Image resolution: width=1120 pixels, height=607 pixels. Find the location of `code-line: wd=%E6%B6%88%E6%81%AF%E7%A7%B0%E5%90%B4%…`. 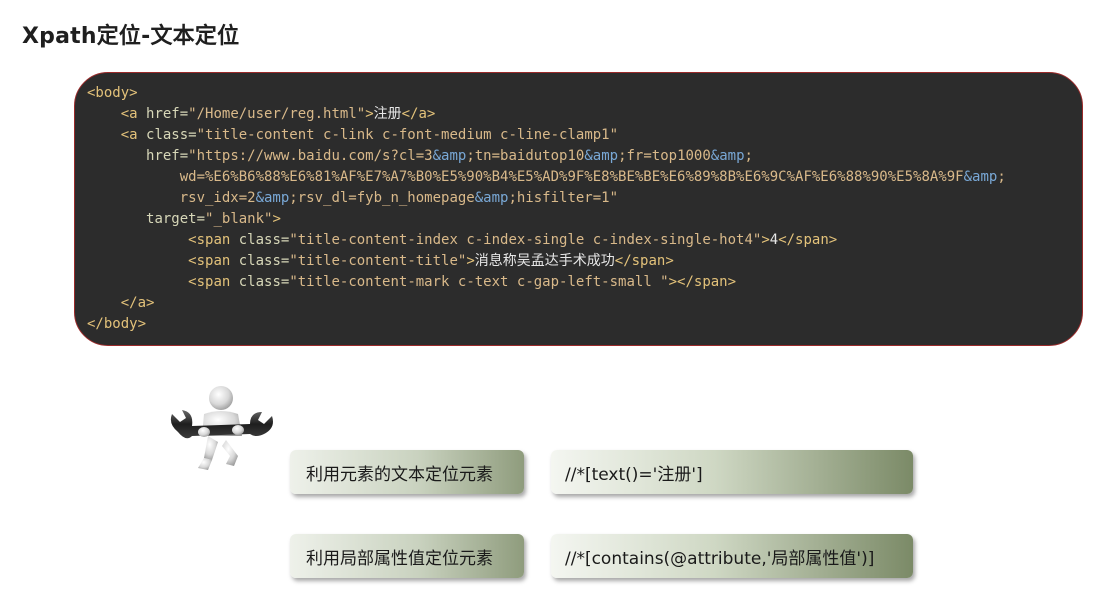

code-line: wd=%E6%B6%88%E6%81%AF%E7%A7%B0%E5%90%B4%… is located at coordinates (546, 177).